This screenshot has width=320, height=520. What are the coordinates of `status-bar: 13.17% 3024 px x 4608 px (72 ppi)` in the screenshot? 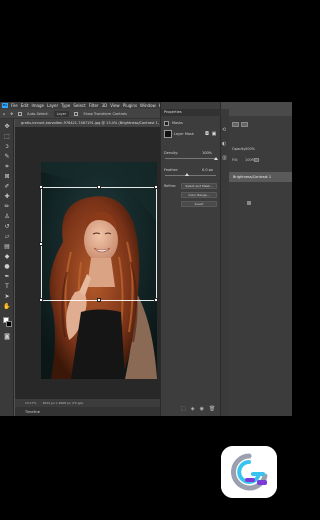 It's located at (87, 403).